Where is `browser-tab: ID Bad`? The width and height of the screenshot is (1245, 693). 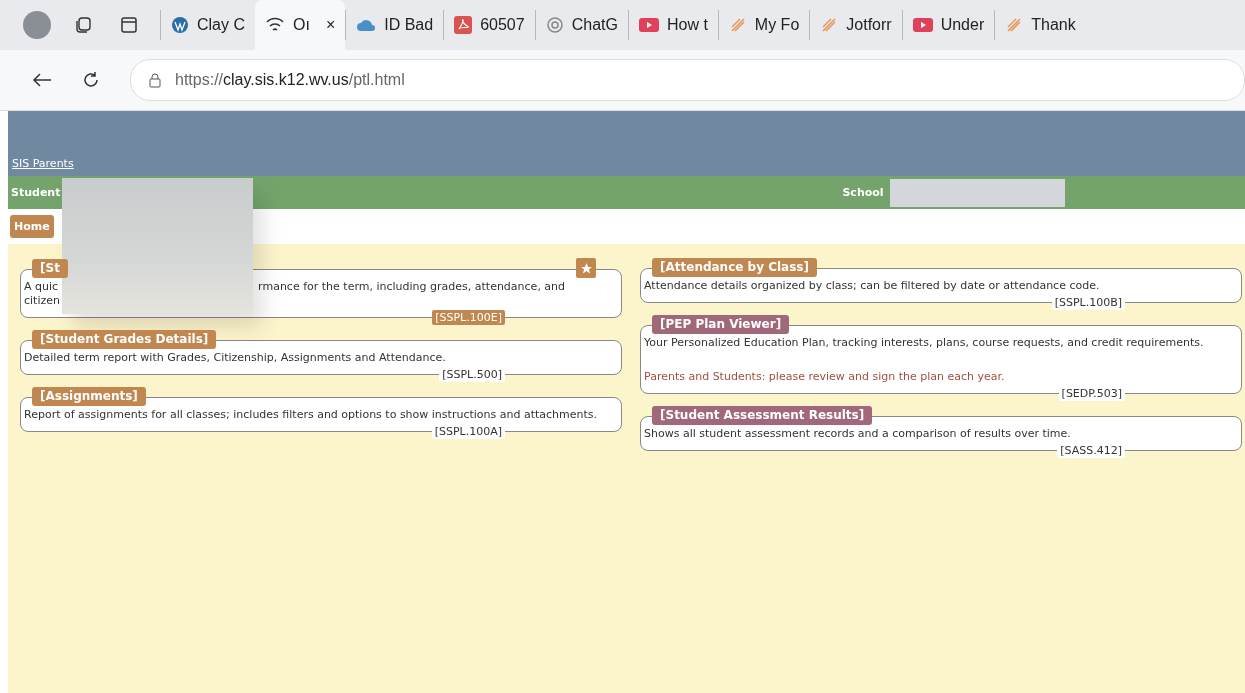 browser-tab: ID Bad is located at coordinates (394, 25).